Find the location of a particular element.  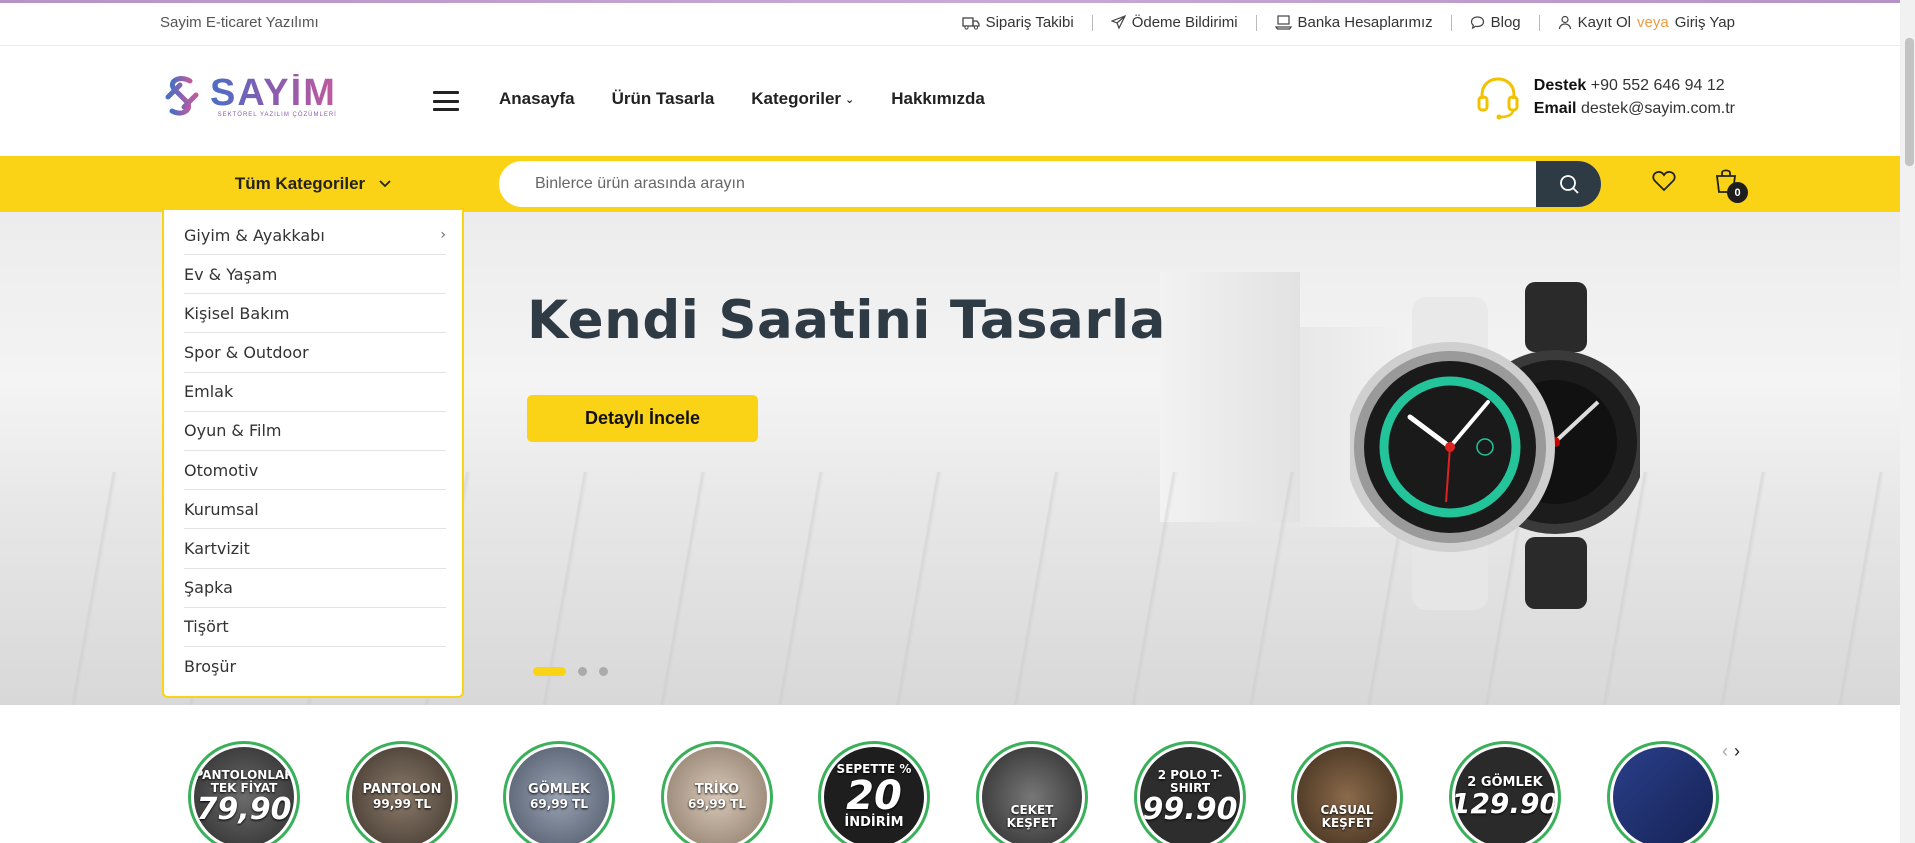

paper-plane-icon is located at coordinates (1118, 22).